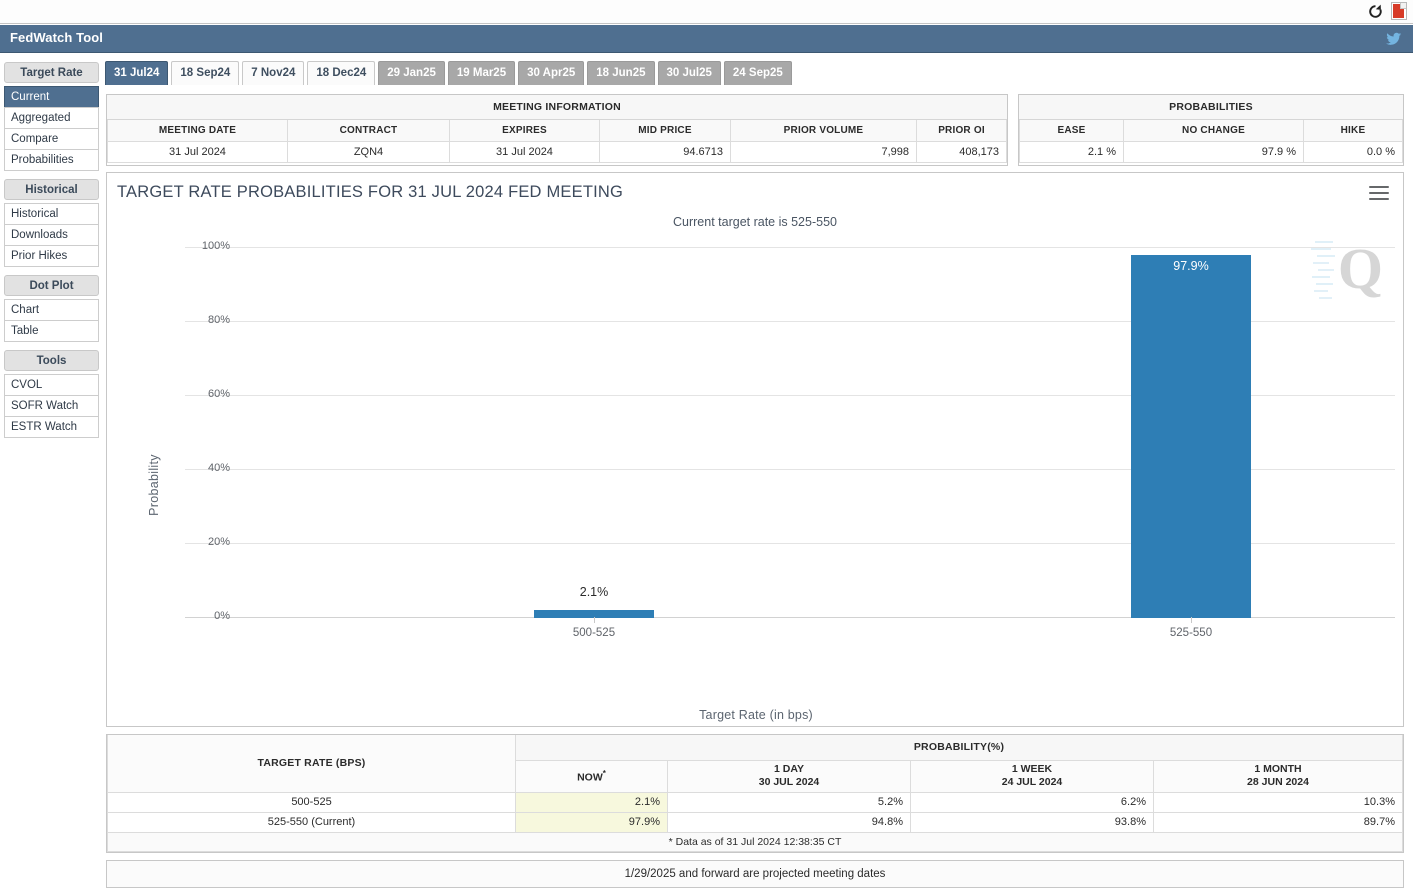 The height and width of the screenshot is (888, 1413). Describe the element at coordinates (311, 822) in the screenshot. I see `cell-rate-525-550: 525-550 (Current)` at that location.